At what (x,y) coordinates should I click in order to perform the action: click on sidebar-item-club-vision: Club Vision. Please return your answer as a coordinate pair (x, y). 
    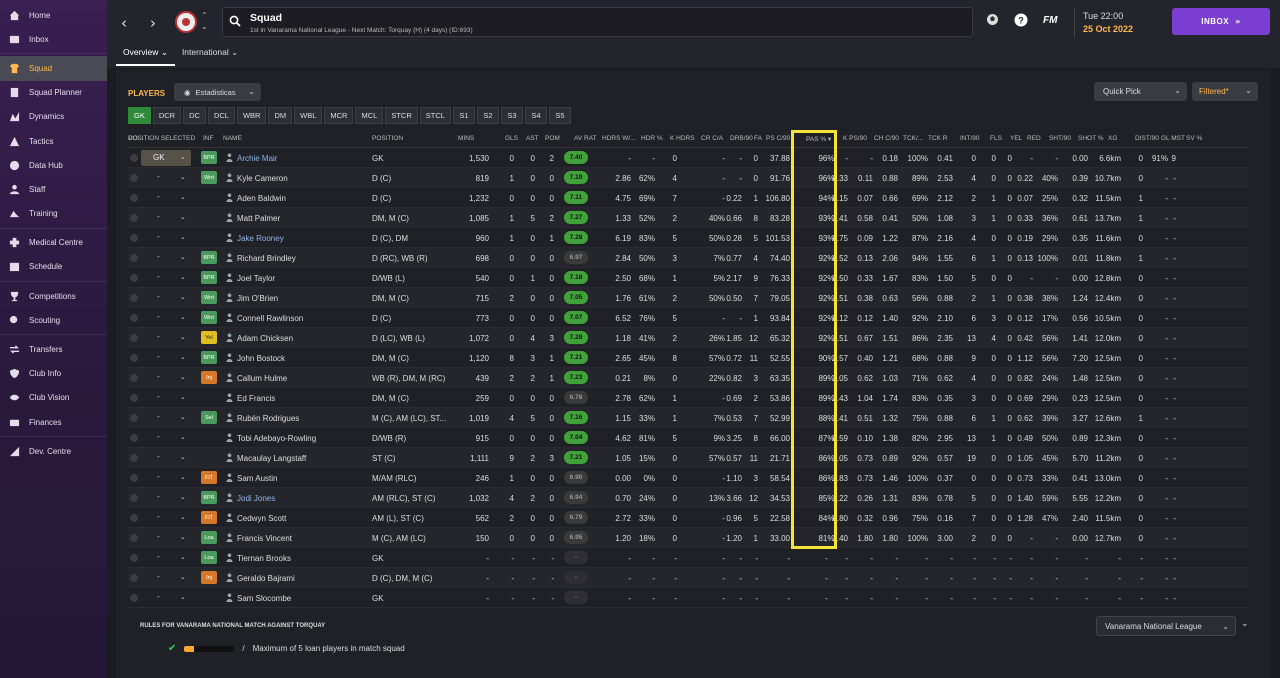
    Looking at the image, I should click on (53, 398).